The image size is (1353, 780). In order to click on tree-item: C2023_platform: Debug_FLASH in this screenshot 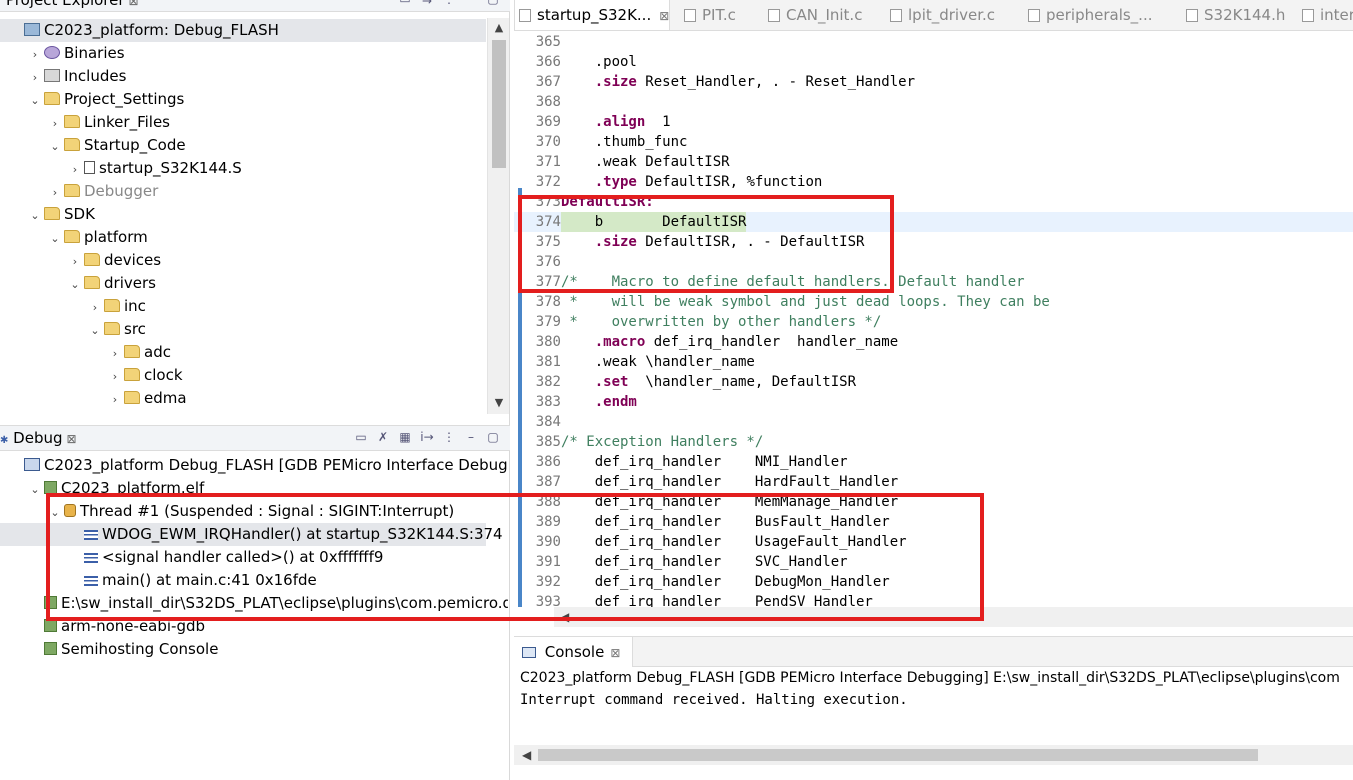, I will do `click(243, 30)`.